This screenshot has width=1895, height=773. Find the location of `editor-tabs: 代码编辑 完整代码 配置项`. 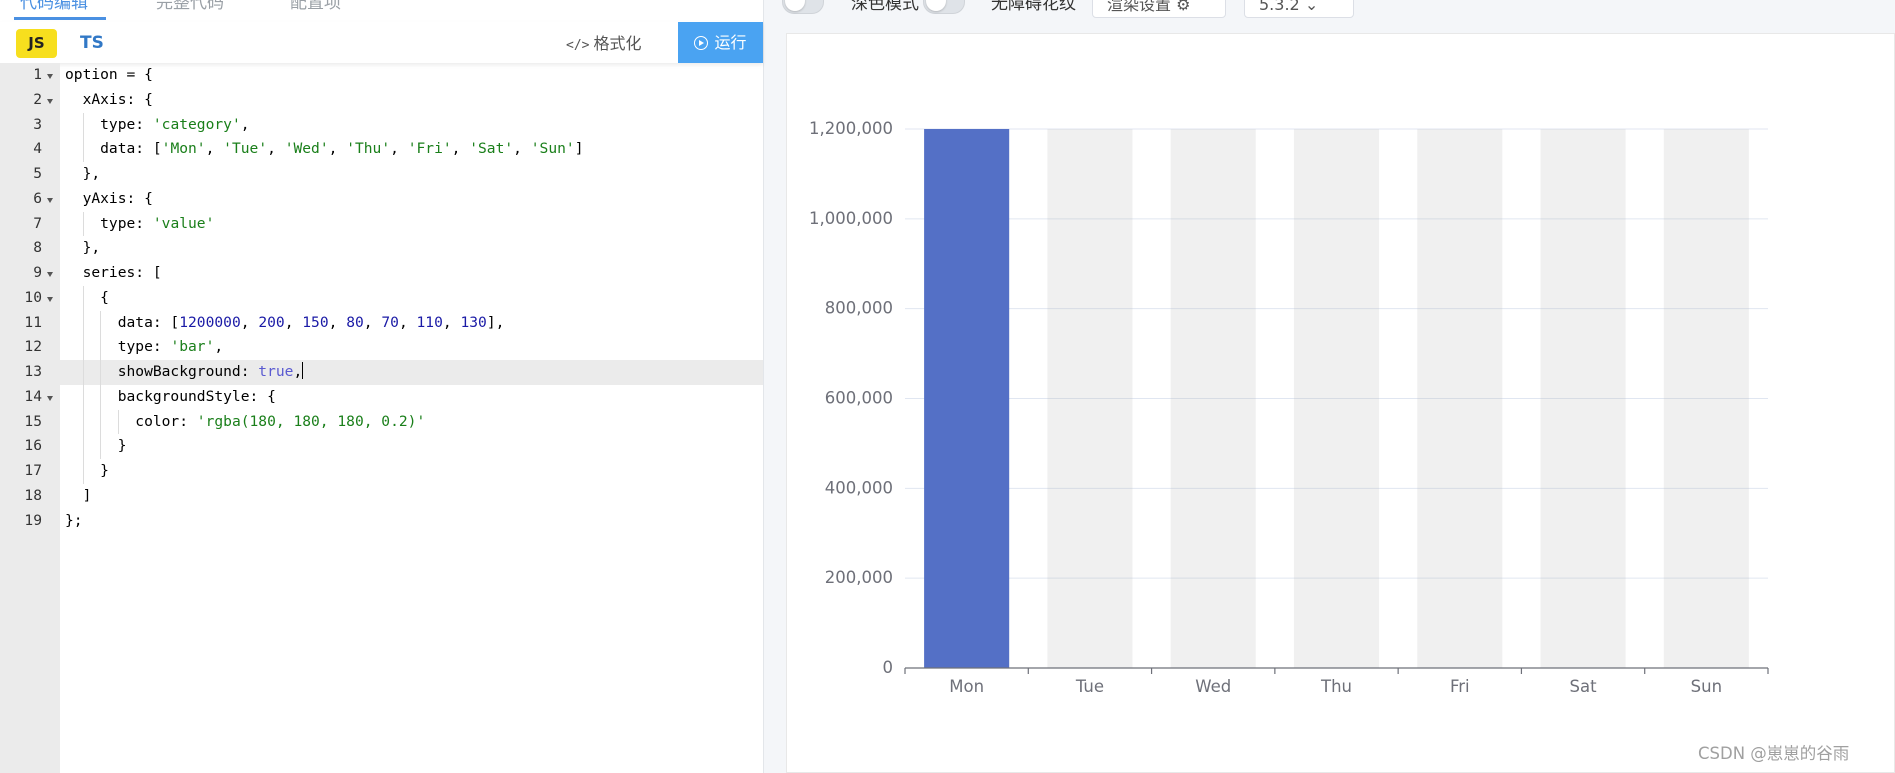

editor-tabs: 代码编辑 完整代码 配置项 is located at coordinates (381, 10).